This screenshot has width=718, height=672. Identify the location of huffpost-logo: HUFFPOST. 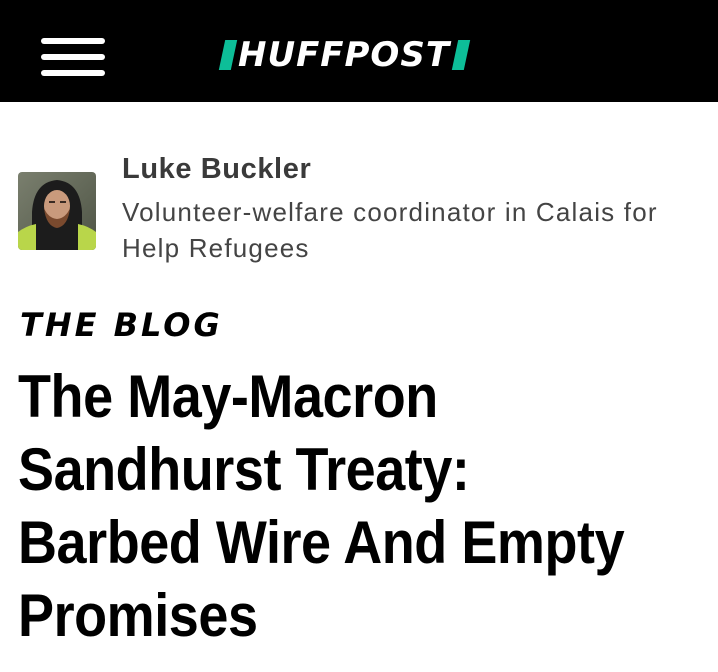
(344, 55).